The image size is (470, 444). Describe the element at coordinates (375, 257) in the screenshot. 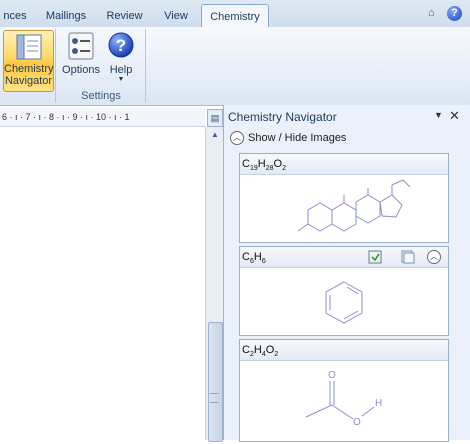

I see `insert-structure-icon` at that location.